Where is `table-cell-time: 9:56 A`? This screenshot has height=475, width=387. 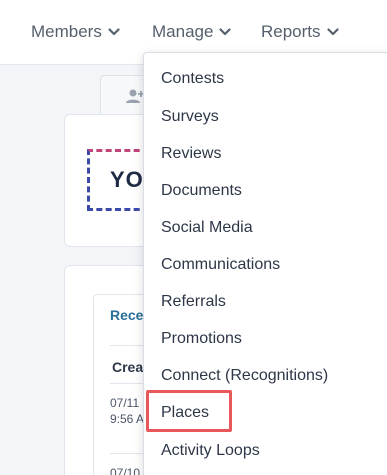 table-cell-time: 9:56 A is located at coordinates (127, 419).